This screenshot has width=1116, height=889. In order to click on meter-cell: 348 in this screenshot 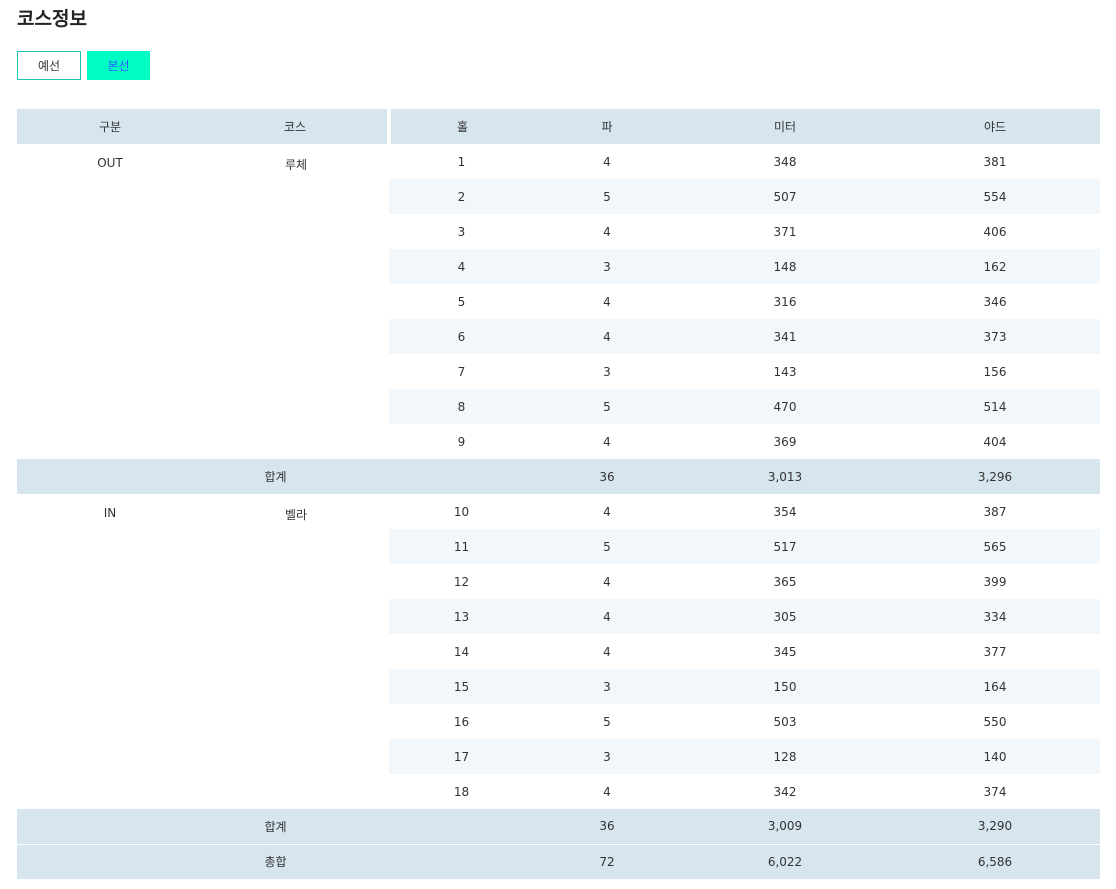, I will do `click(785, 161)`.